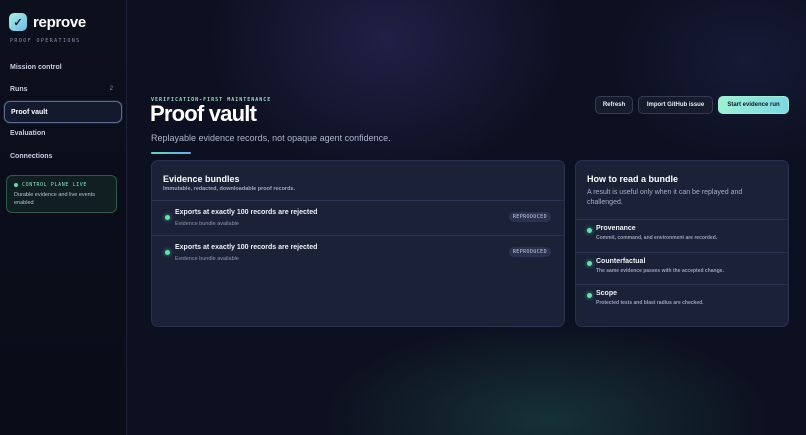 The image size is (806, 435). What do you see at coordinates (63, 156) in the screenshot?
I see `sidebar-item-connections: Connections` at bounding box center [63, 156].